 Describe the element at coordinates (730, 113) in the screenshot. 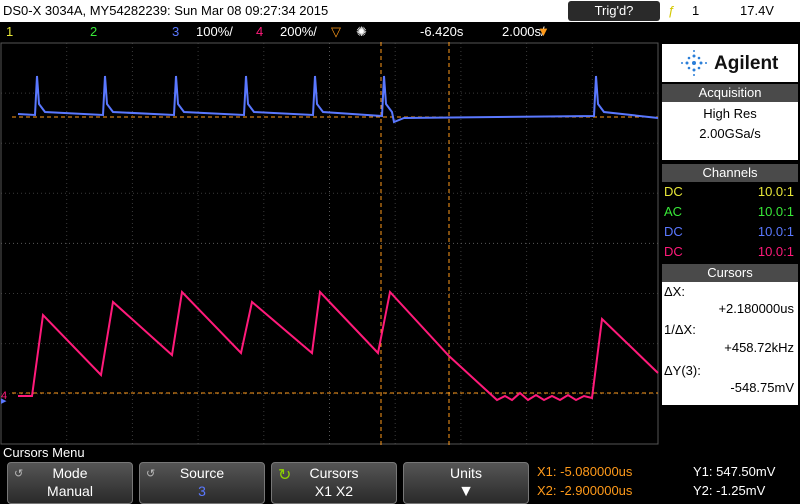

I see `acquisition-mode: High Res` at that location.